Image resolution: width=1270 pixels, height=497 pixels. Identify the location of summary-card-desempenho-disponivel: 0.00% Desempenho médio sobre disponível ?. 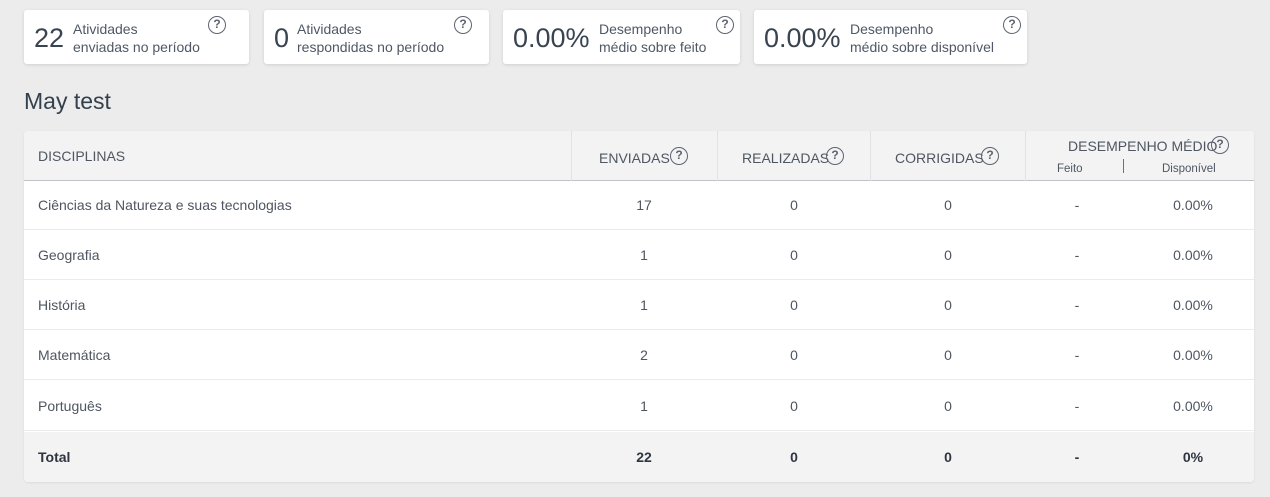
(890, 37).